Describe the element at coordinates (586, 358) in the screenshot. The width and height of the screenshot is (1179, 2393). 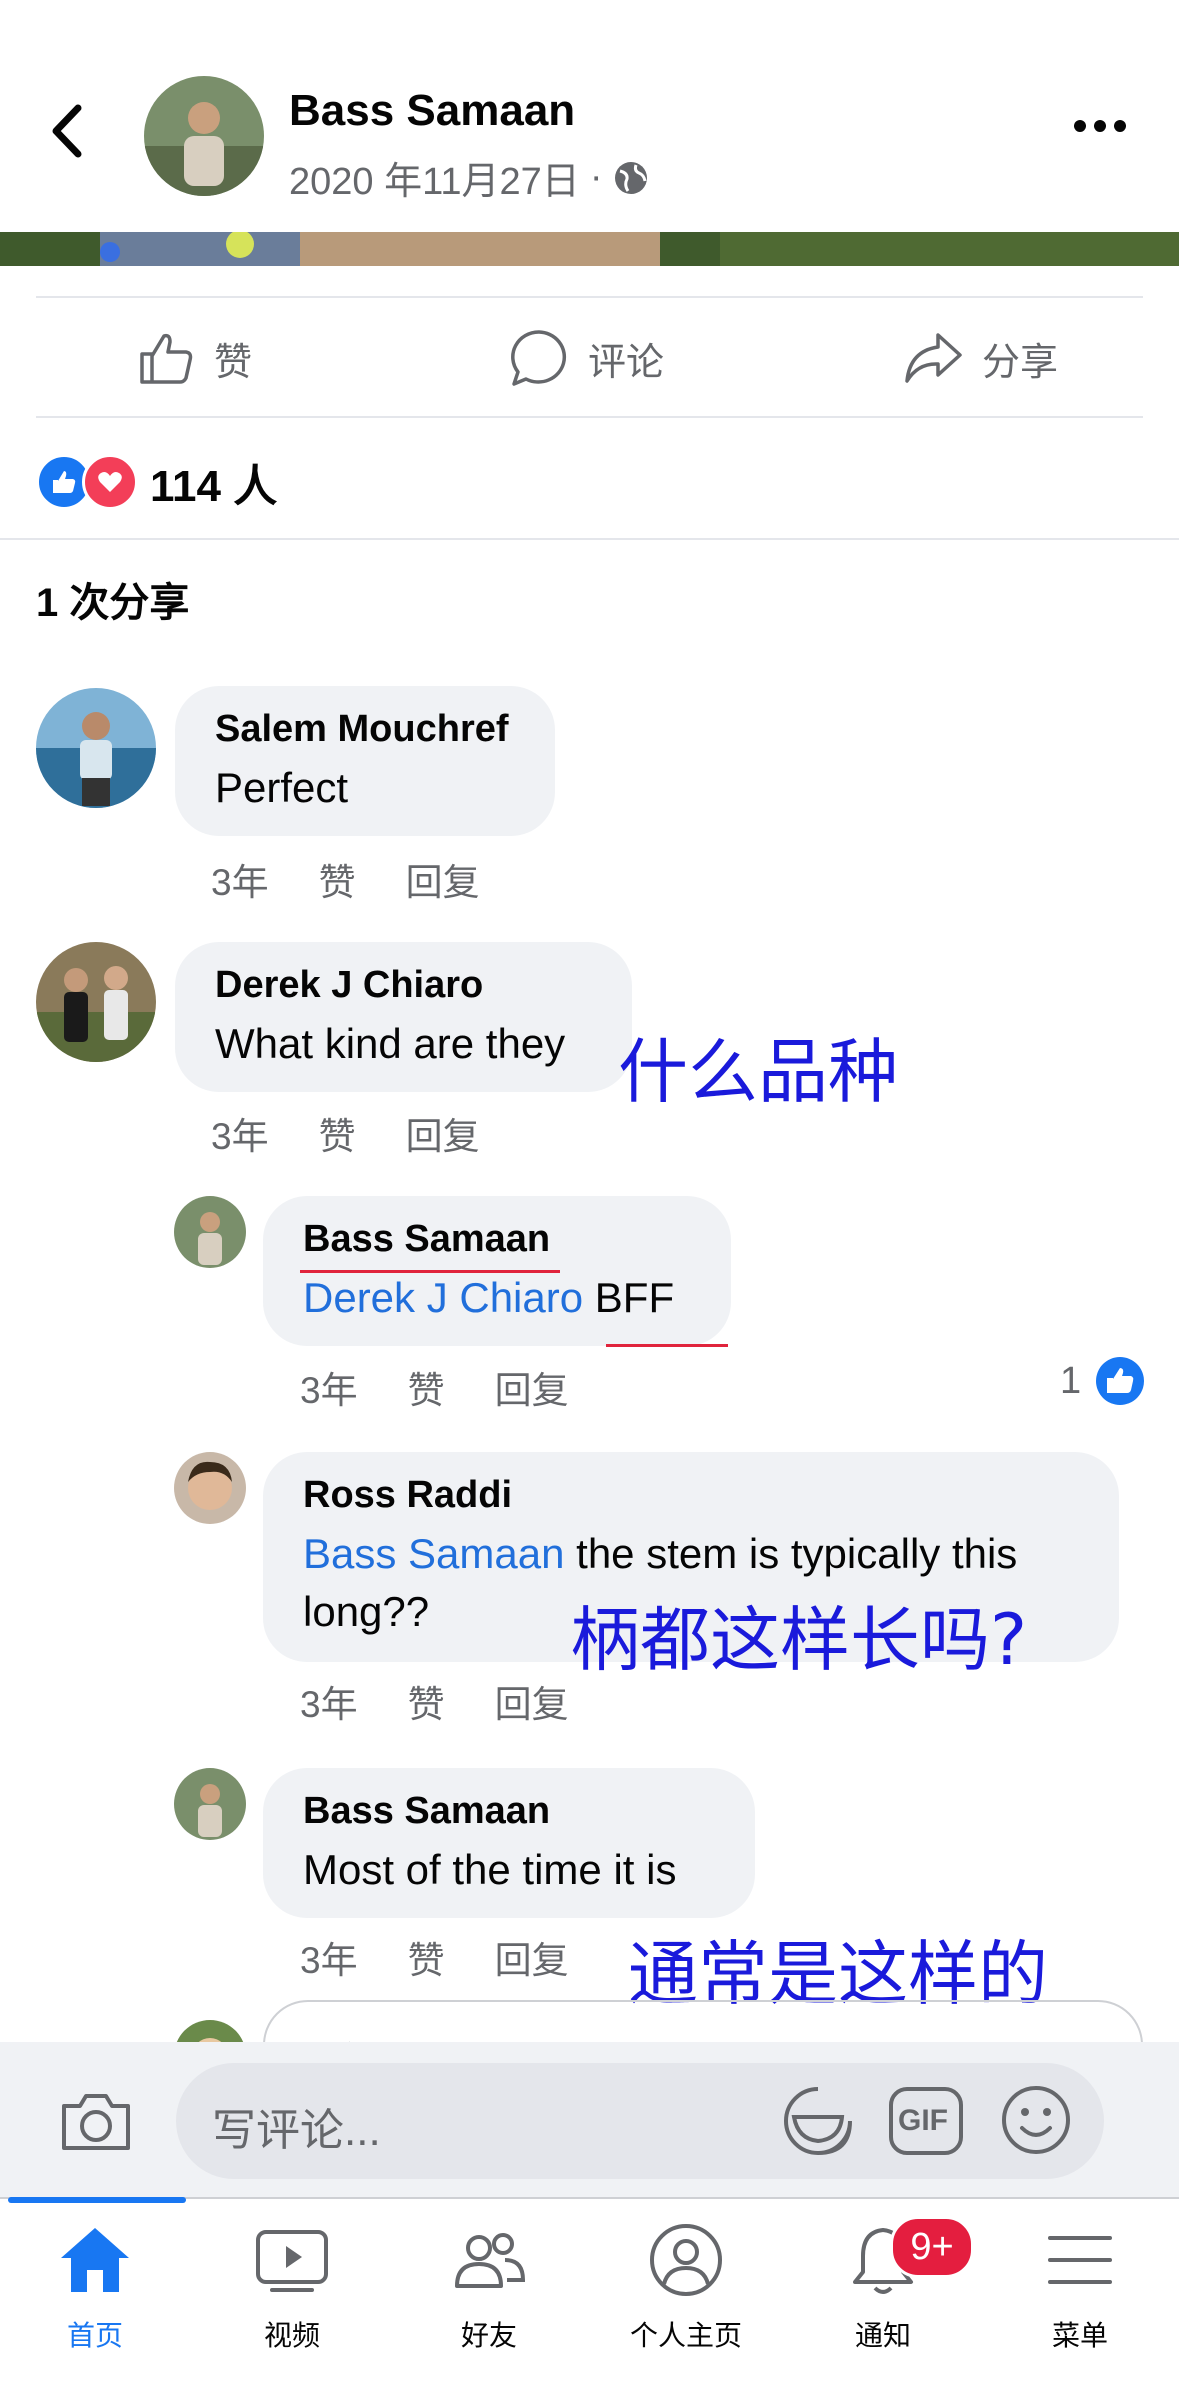
I see `comment-action-button: 评论` at that location.